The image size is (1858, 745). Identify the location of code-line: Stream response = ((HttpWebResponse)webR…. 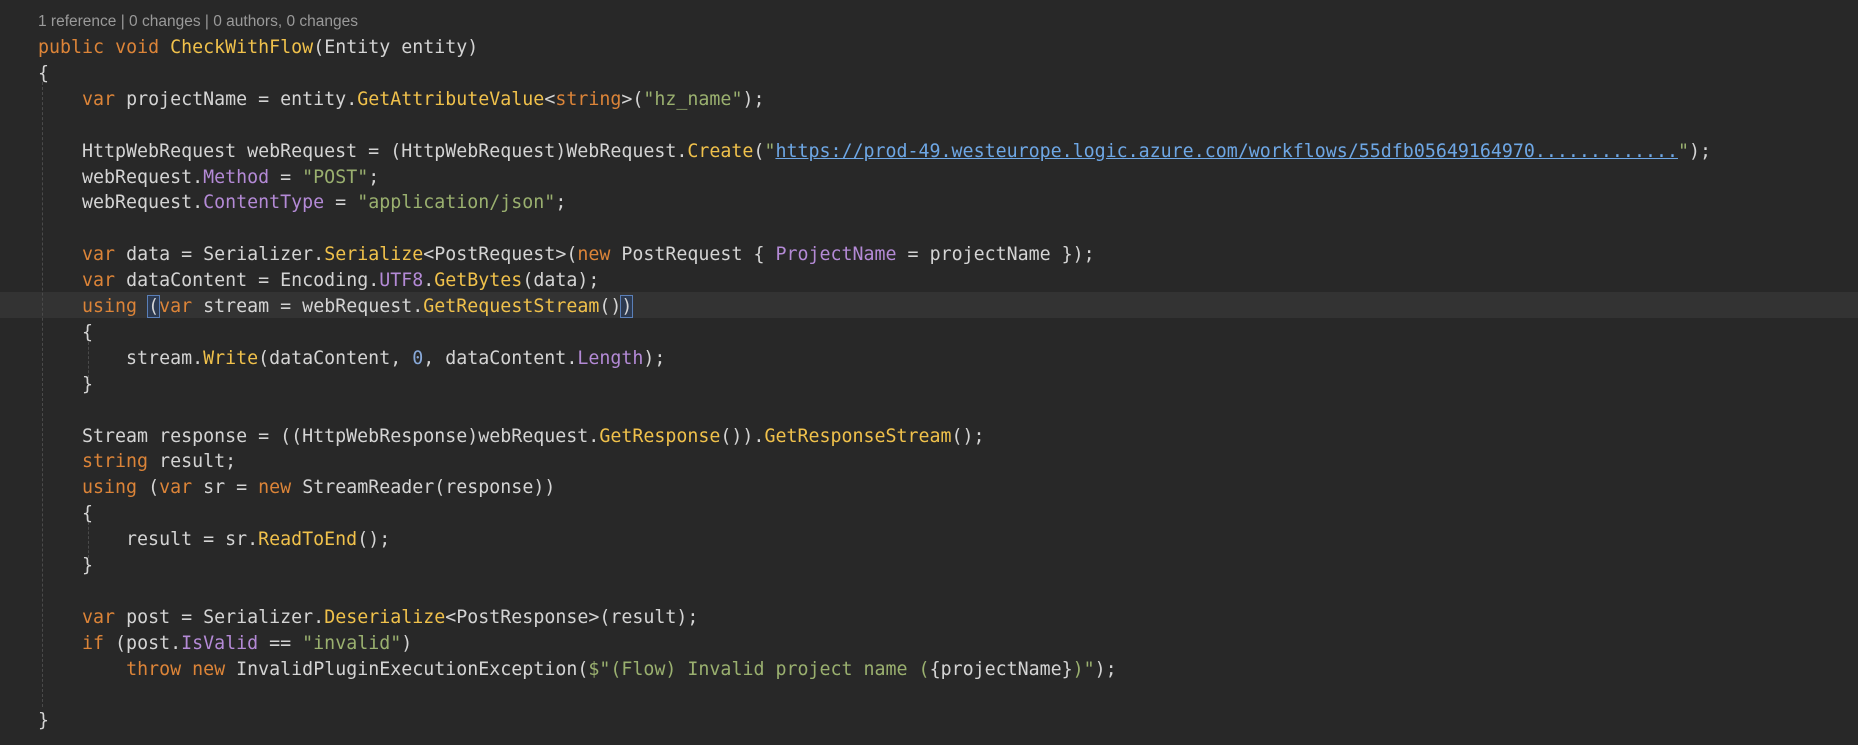
(511, 437).